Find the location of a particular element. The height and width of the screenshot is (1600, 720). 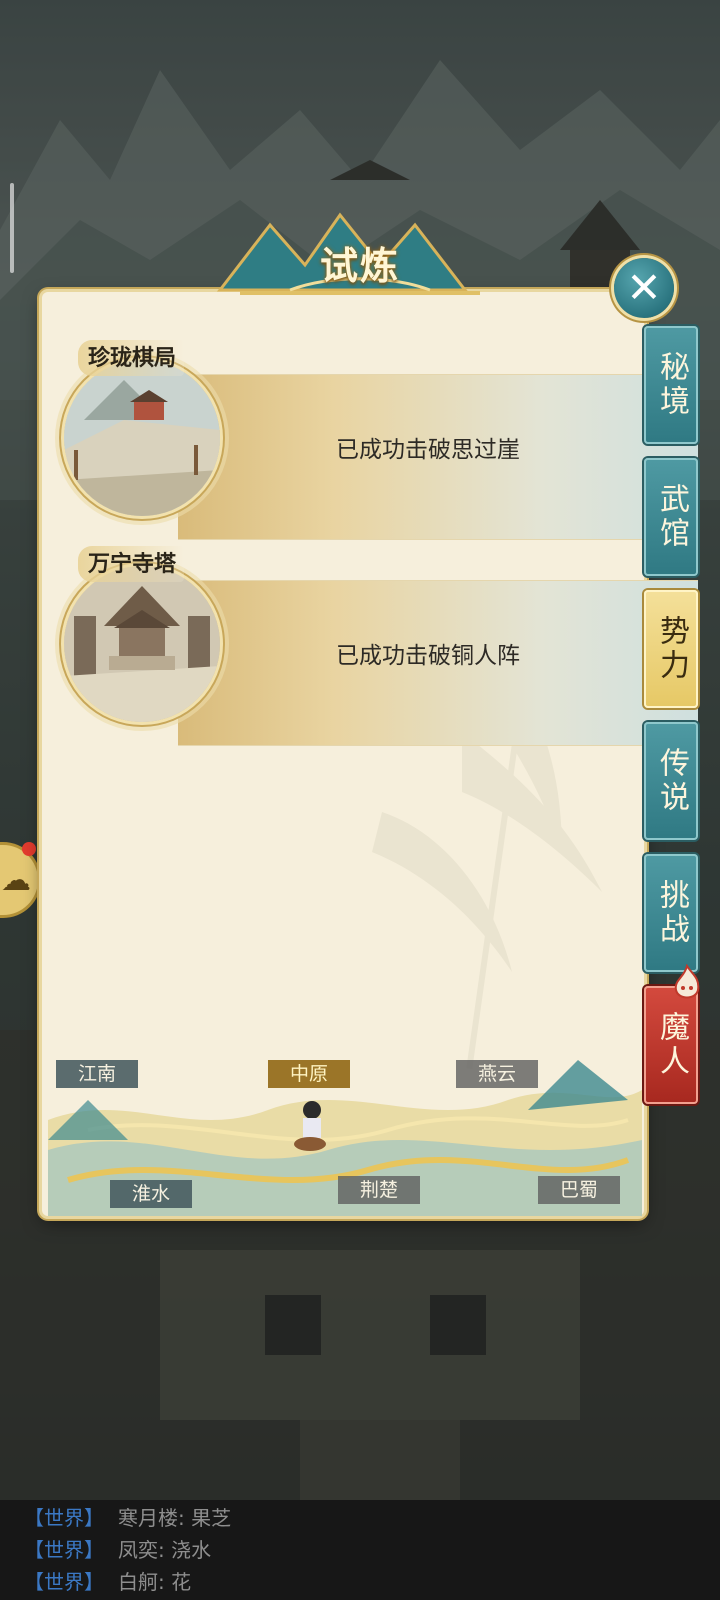

chat-text: 白舸: 花 is located at coordinates (155, 1582).